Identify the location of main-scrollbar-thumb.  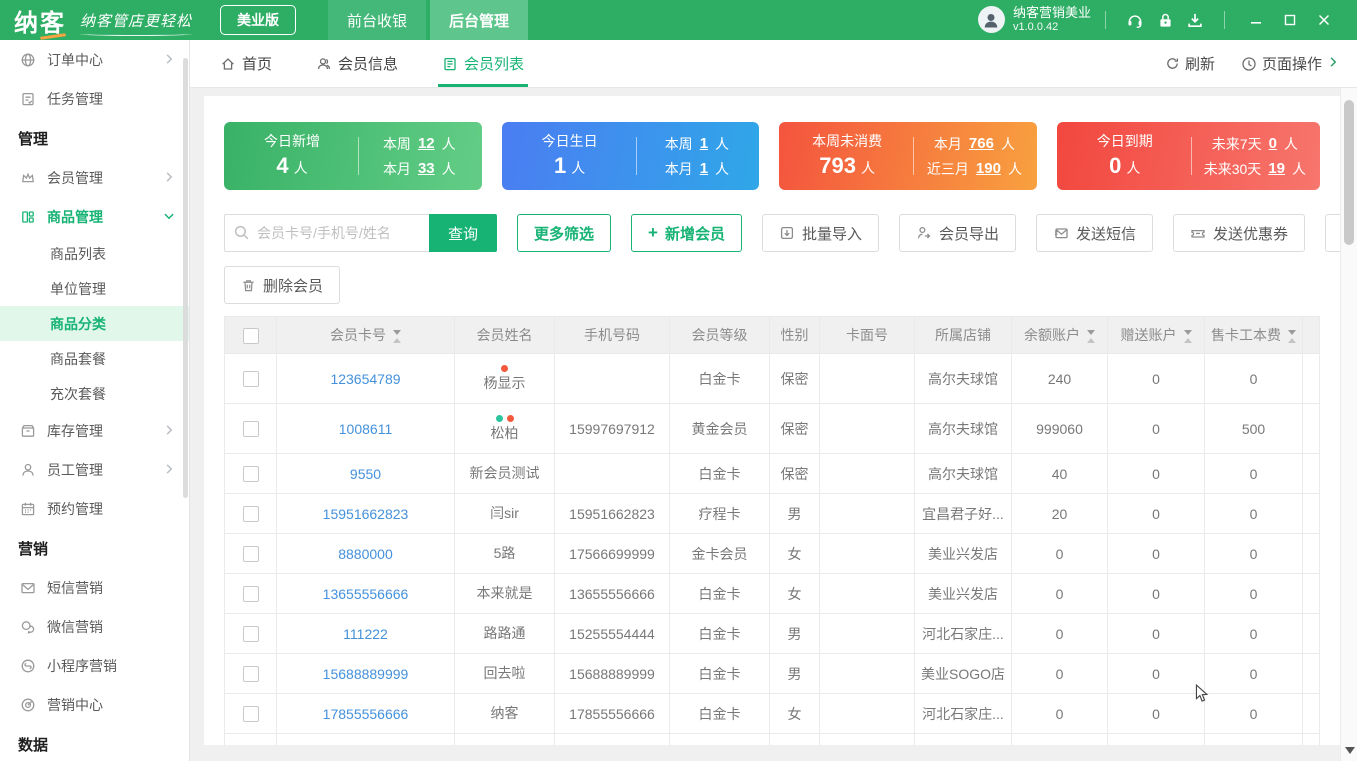
(1349, 172).